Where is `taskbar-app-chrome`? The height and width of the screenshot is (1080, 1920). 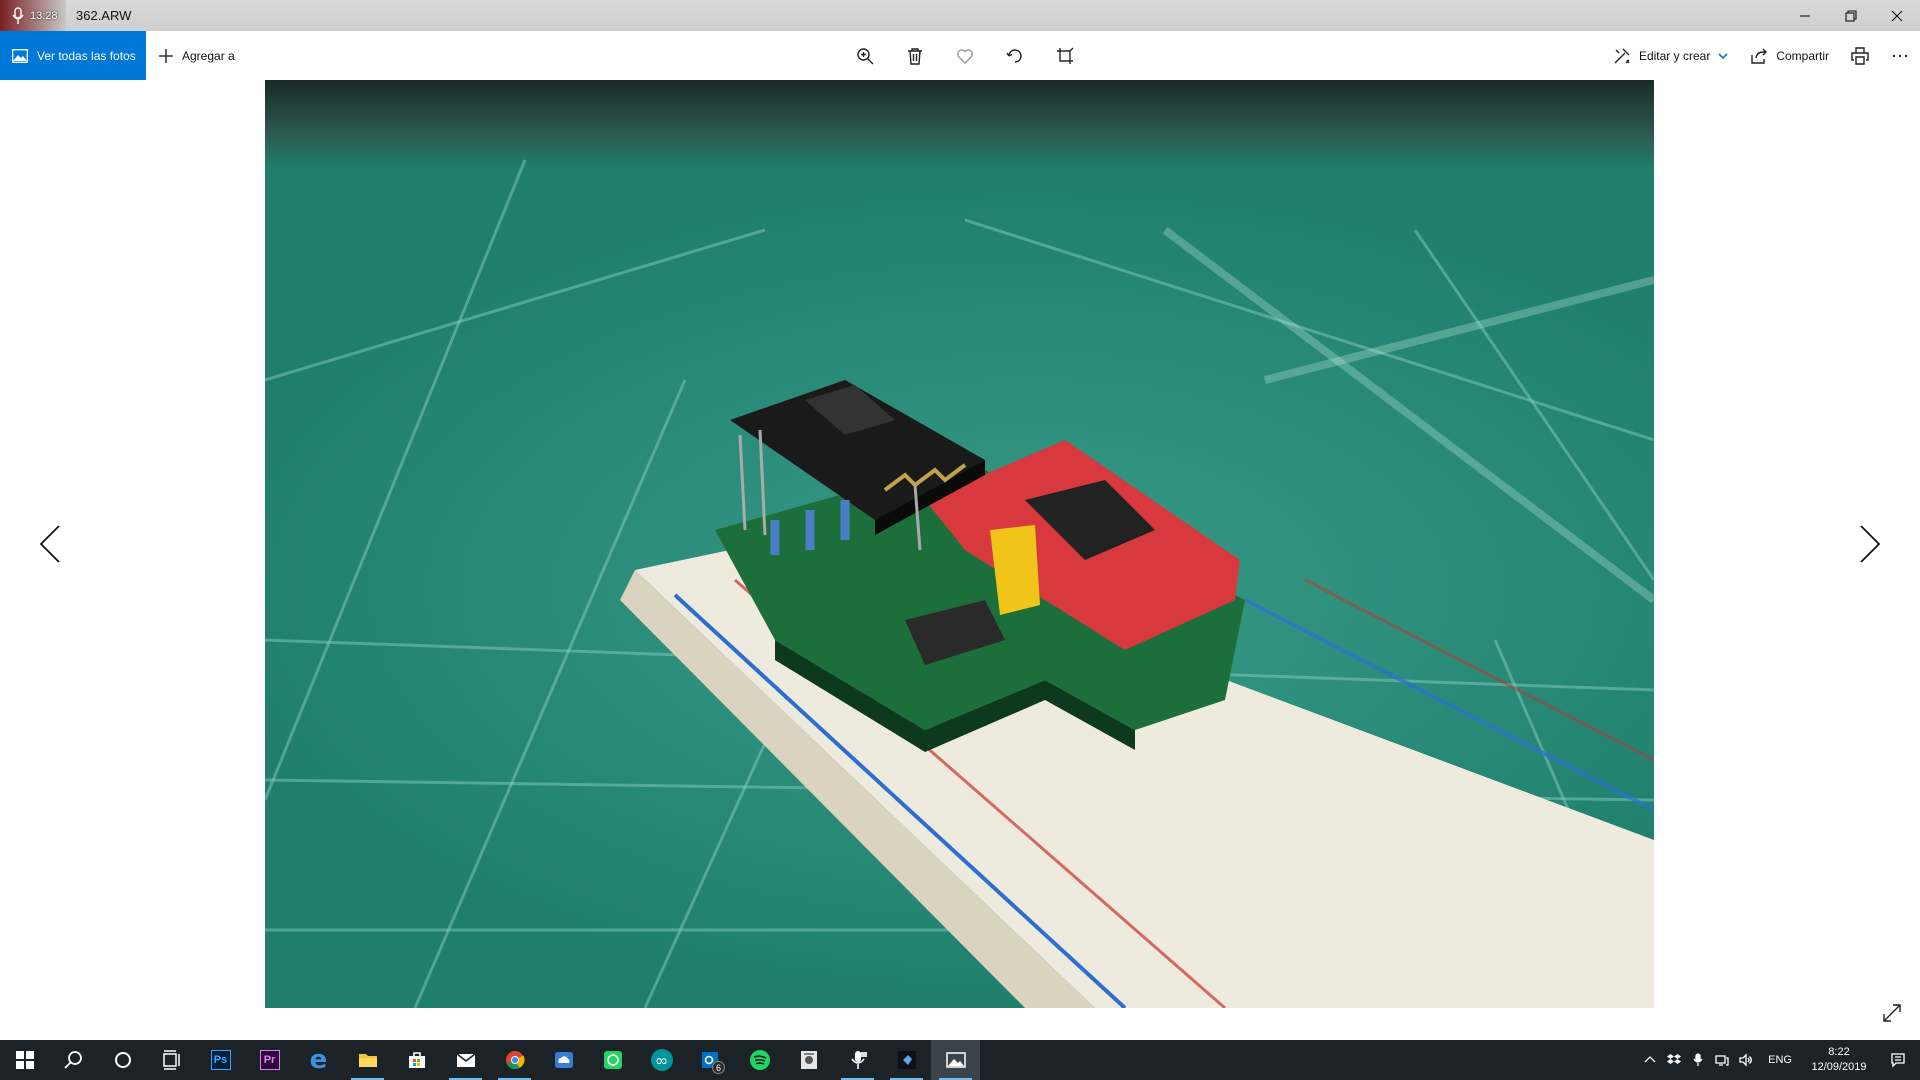 taskbar-app-chrome is located at coordinates (514, 1060).